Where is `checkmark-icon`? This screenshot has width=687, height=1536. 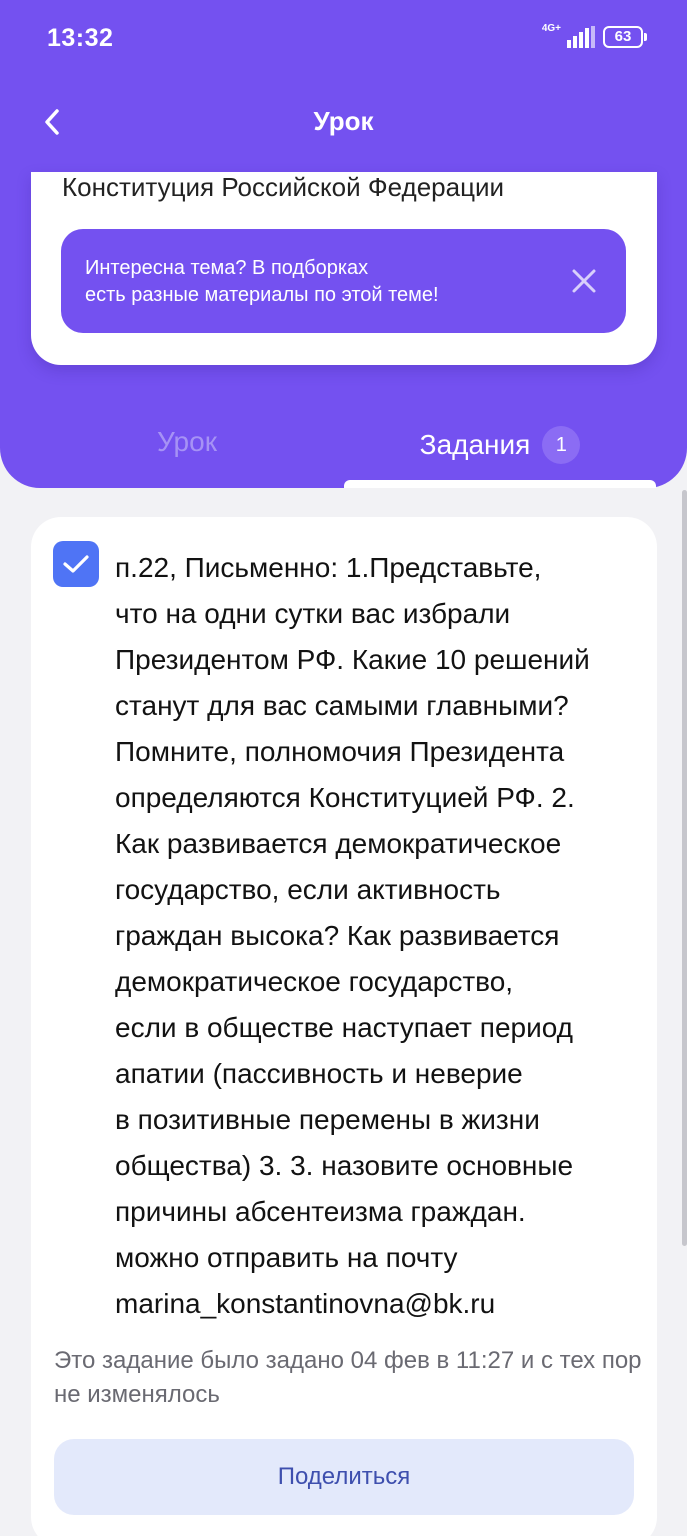
checkmark-icon is located at coordinates (76, 564).